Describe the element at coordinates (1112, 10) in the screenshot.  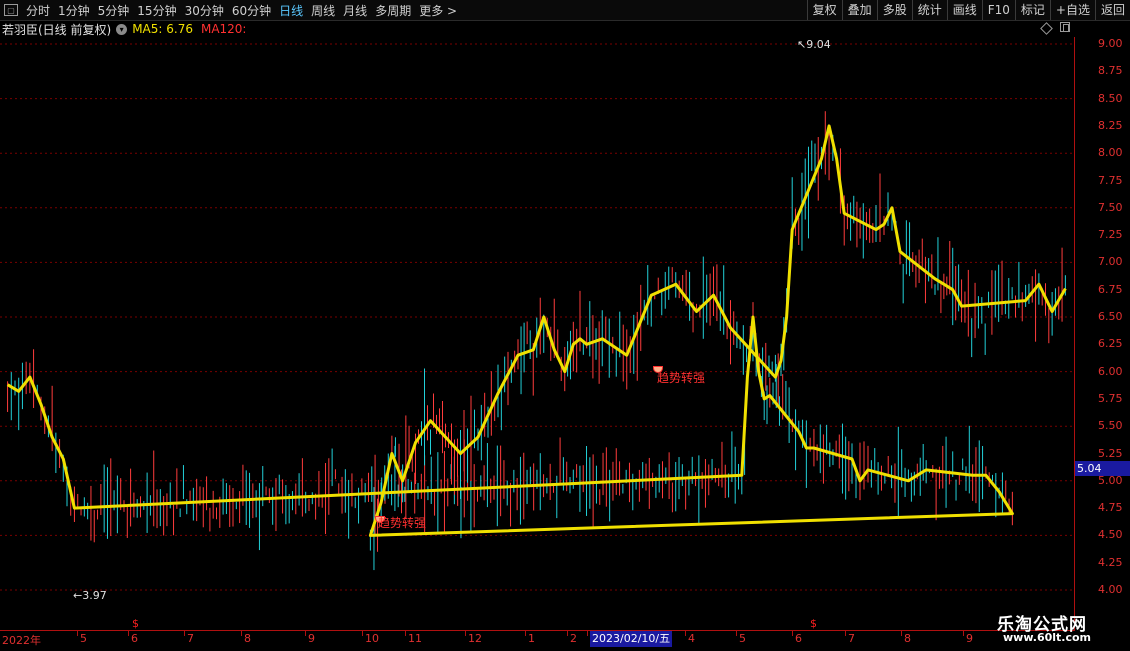
I see `toolbar-button: 返回` at that location.